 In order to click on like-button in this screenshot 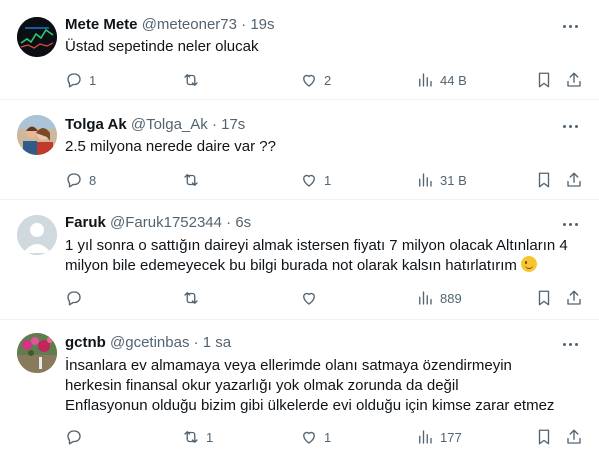, I will do `click(312, 298)`.